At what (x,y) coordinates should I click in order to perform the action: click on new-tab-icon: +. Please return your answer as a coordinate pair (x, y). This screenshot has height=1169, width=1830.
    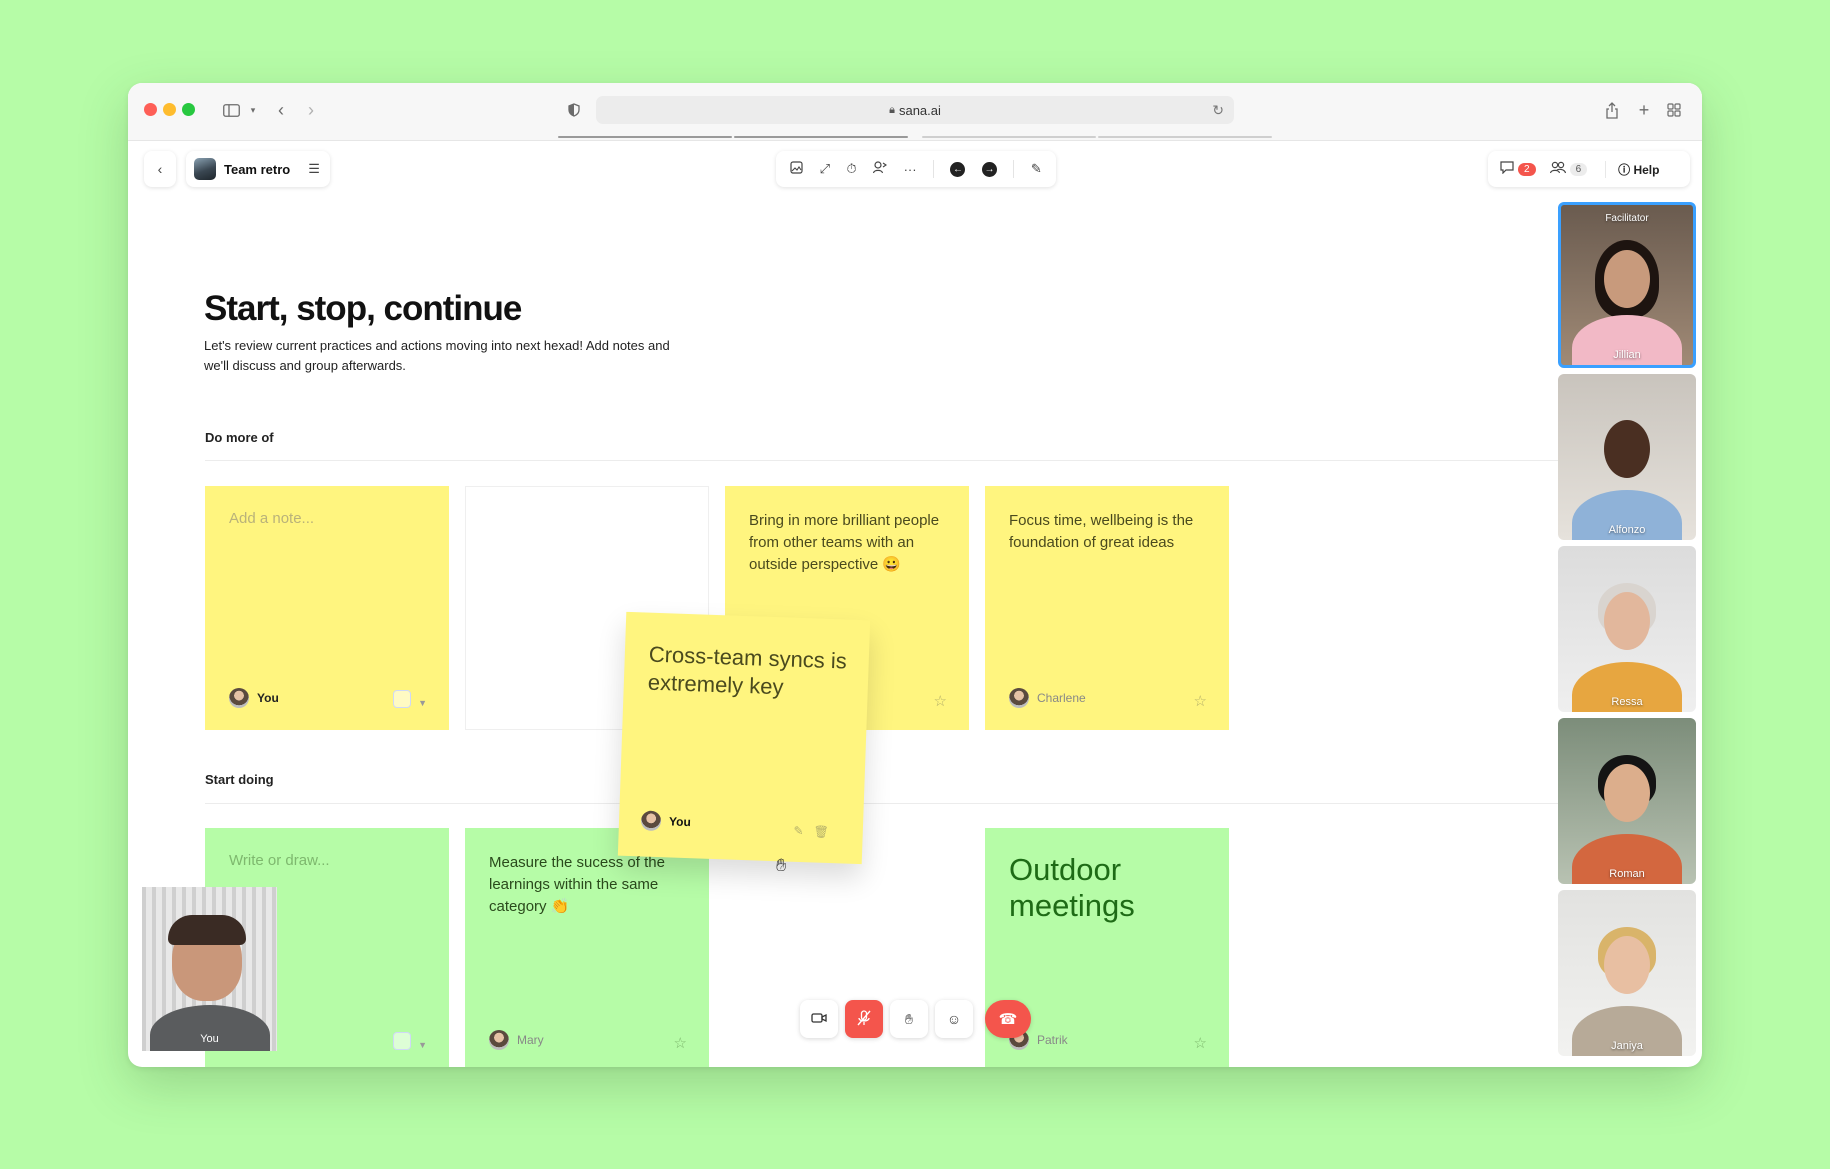
    Looking at the image, I should click on (1644, 110).